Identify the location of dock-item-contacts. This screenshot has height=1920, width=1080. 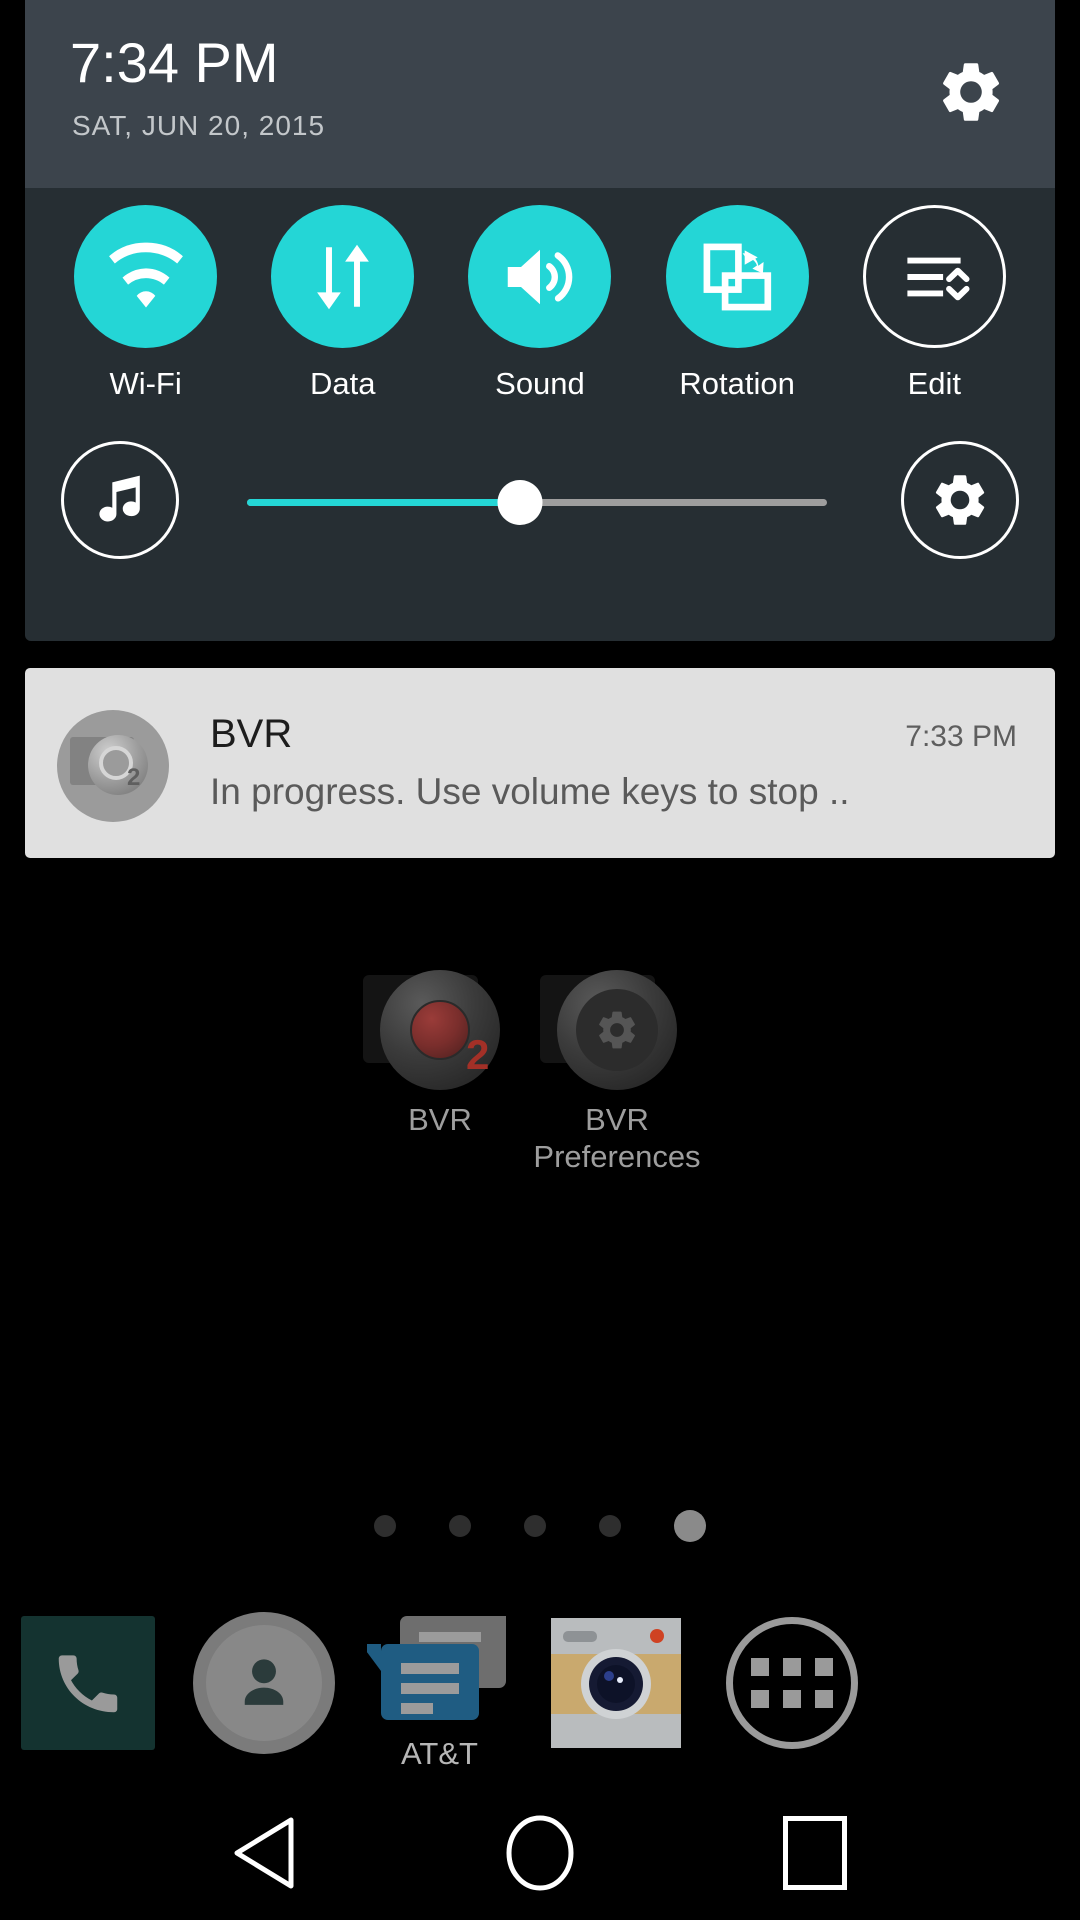
(263, 1682).